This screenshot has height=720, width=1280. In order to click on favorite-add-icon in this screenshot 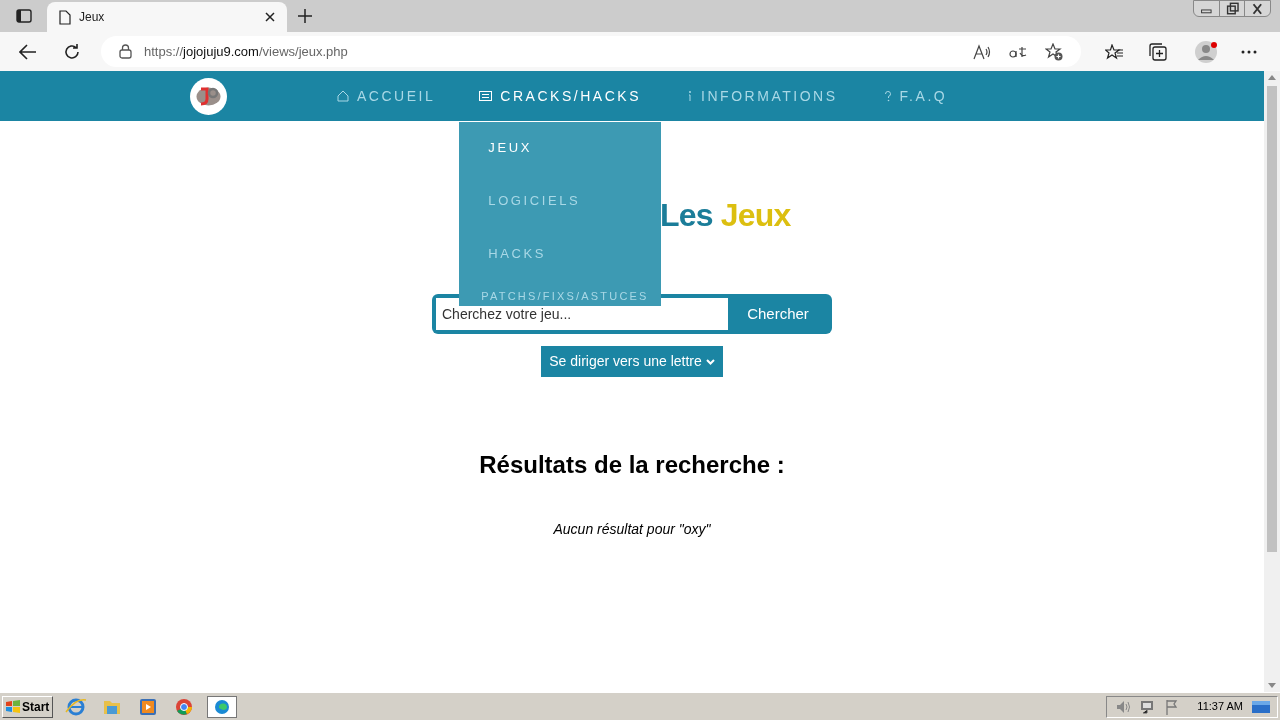, I will do `click(1054, 51)`.